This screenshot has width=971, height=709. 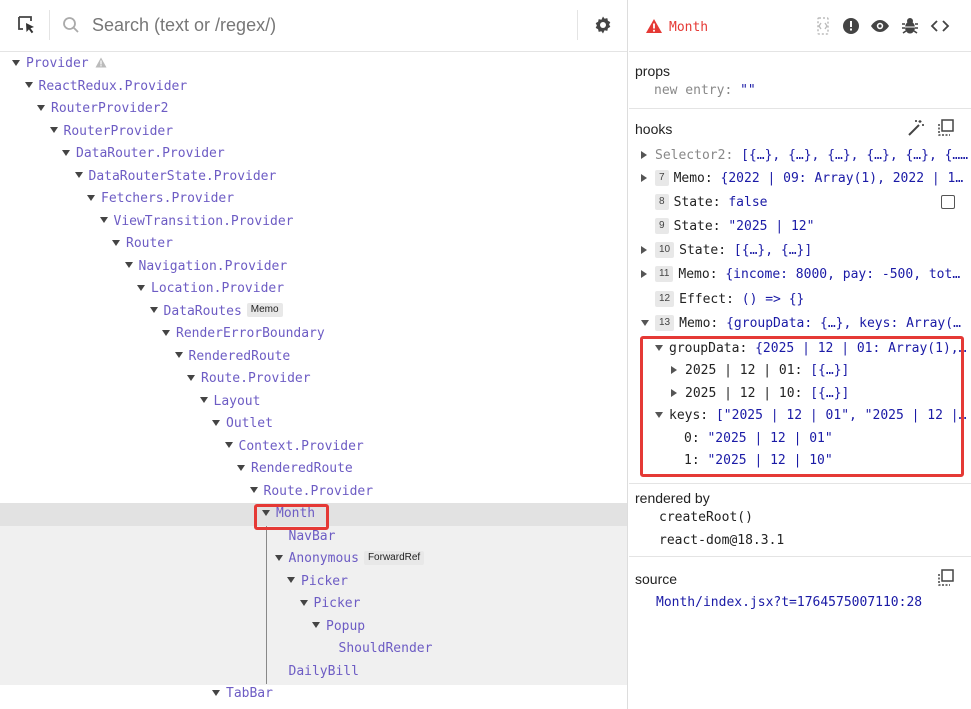 What do you see at coordinates (313, 132) in the screenshot?
I see `tree-row: RouterProvider` at bounding box center [313, 132].